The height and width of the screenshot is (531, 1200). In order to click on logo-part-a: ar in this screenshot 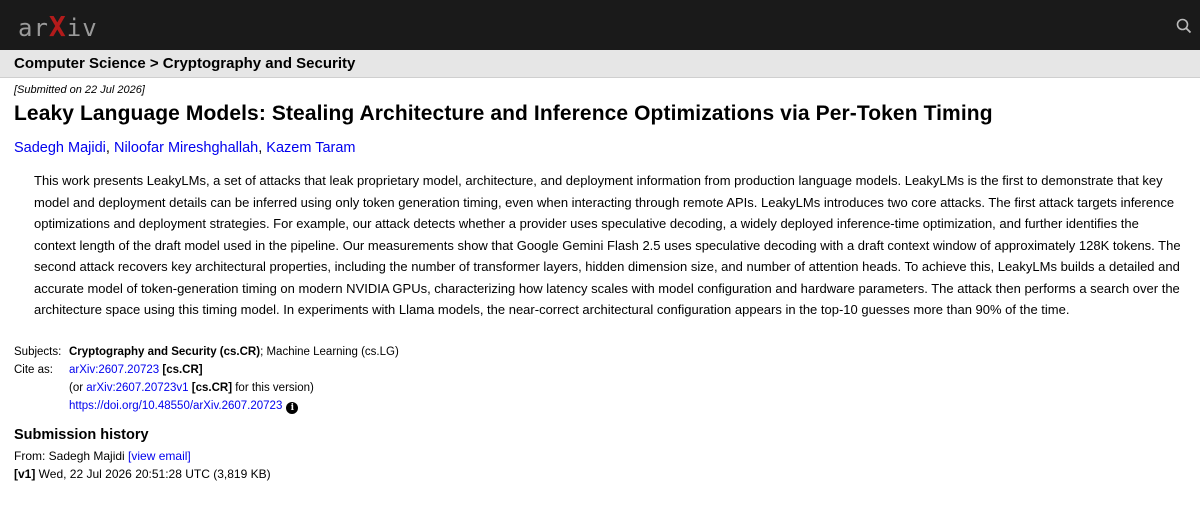, I will do `click(33, 28)`.